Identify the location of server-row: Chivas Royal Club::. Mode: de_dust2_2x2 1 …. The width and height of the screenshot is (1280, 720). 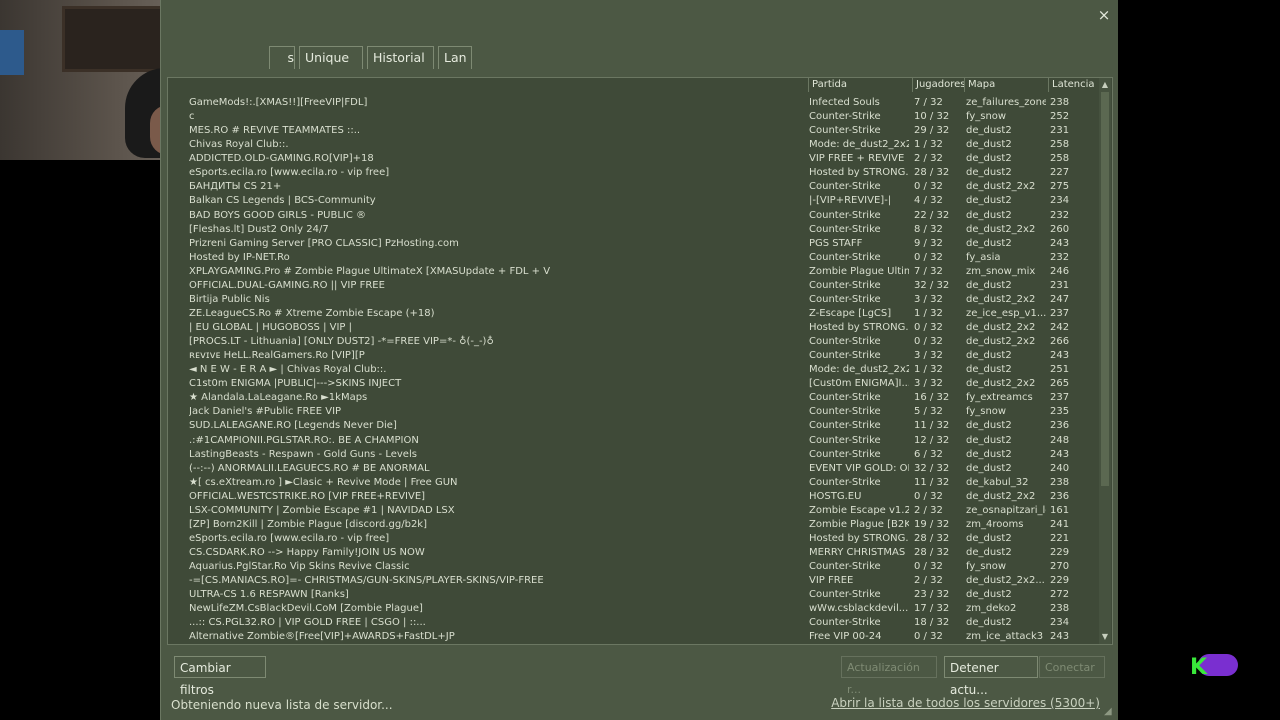
(635, 145).